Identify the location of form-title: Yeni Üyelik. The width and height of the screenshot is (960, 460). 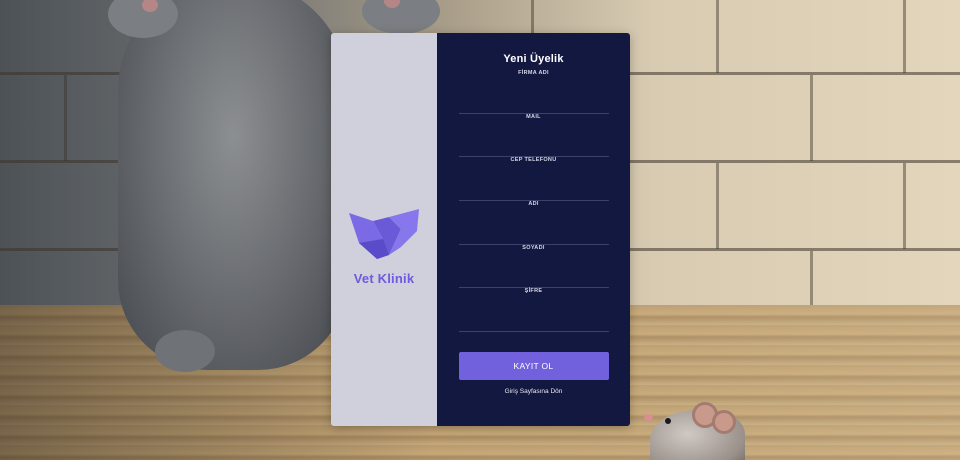
(533, 59).